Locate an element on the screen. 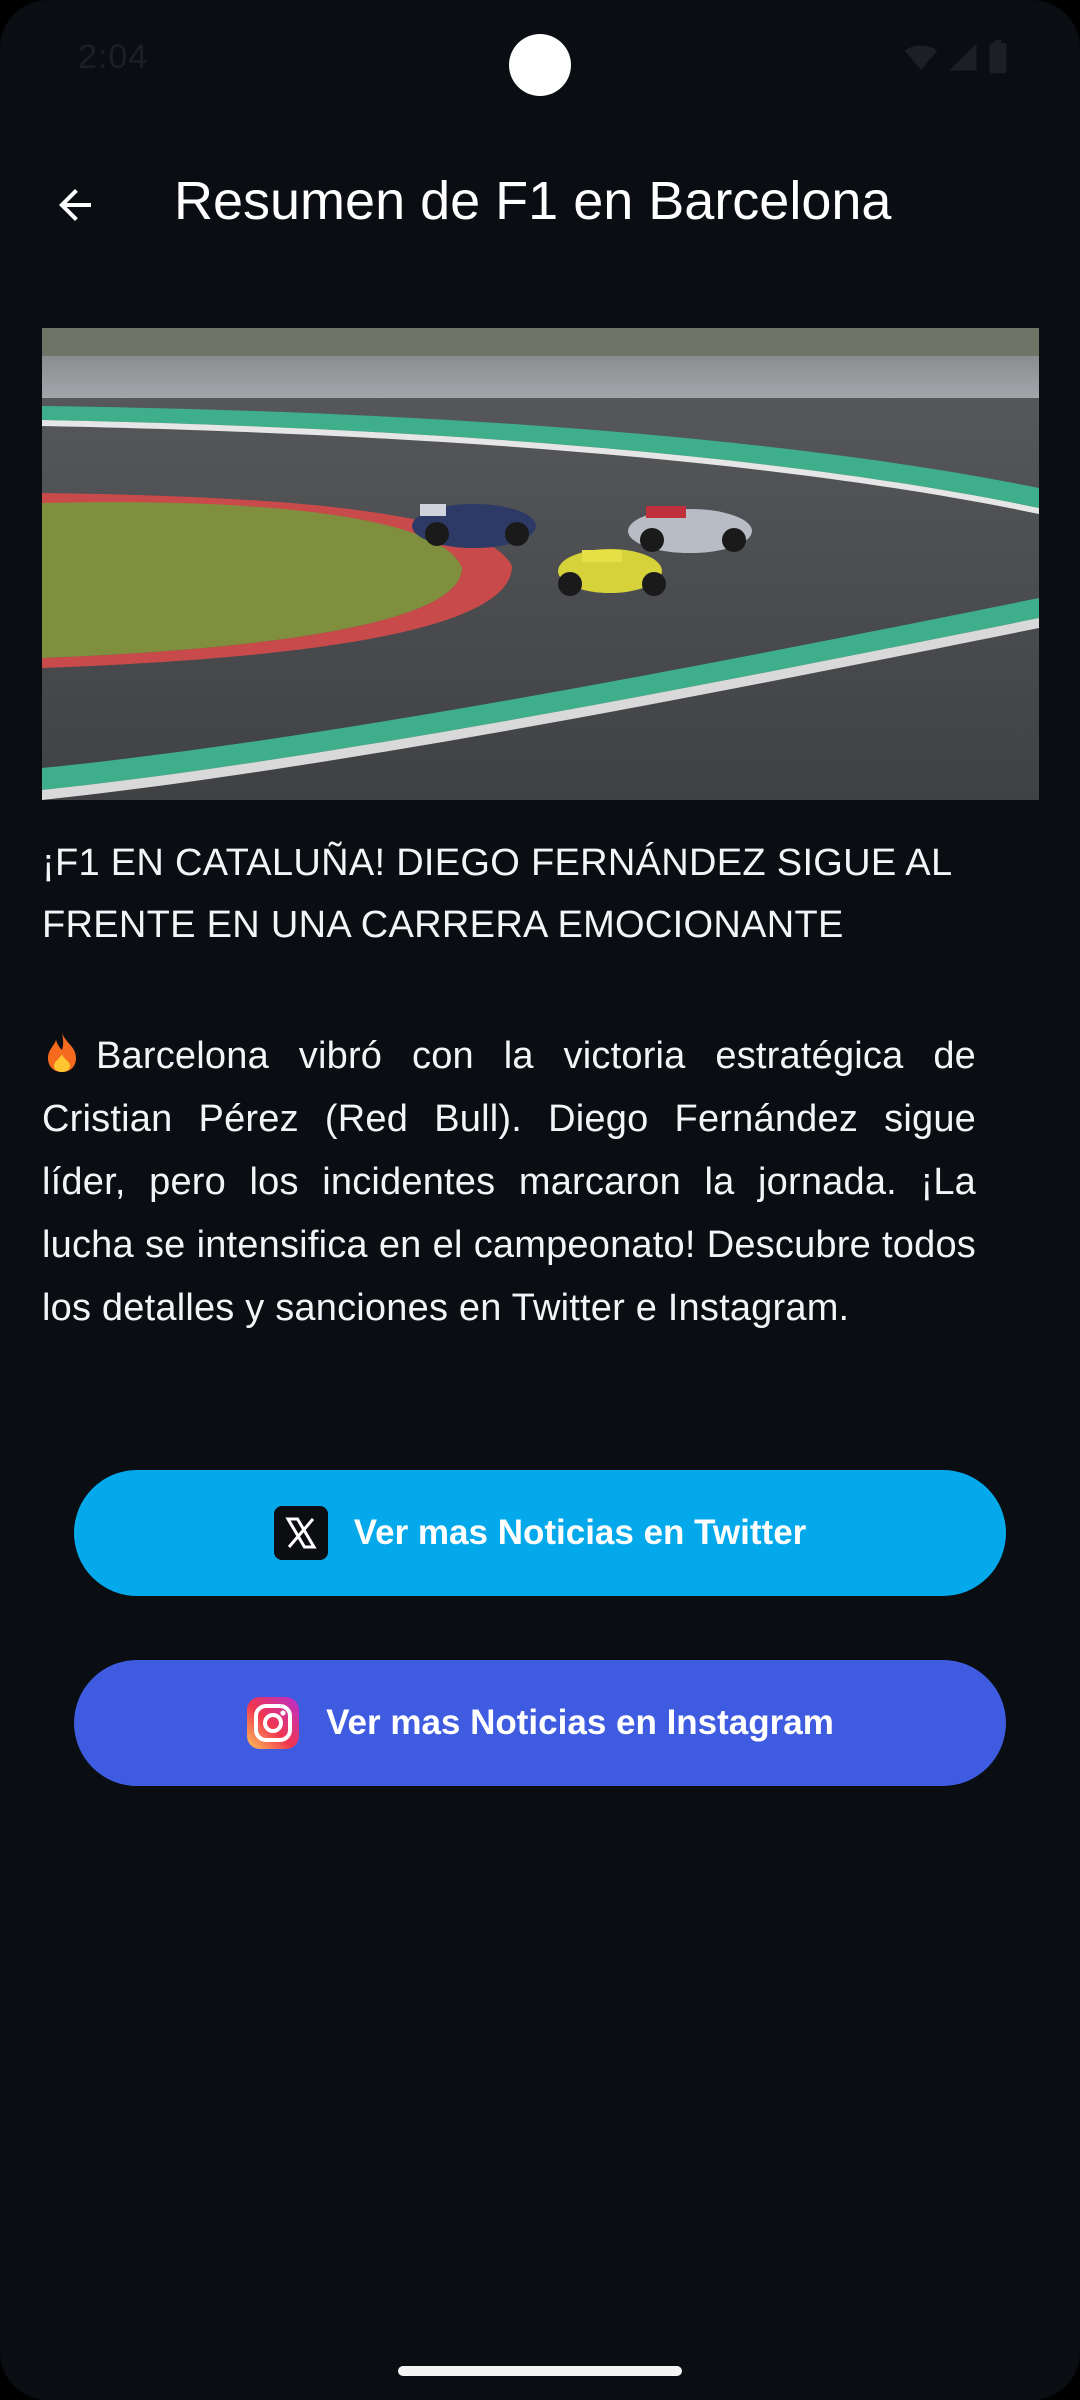 The width and height of the screenshot is (1080, 2400). page-title: Resumen de F1 en Barcelona is located at coordinates (533, 201).